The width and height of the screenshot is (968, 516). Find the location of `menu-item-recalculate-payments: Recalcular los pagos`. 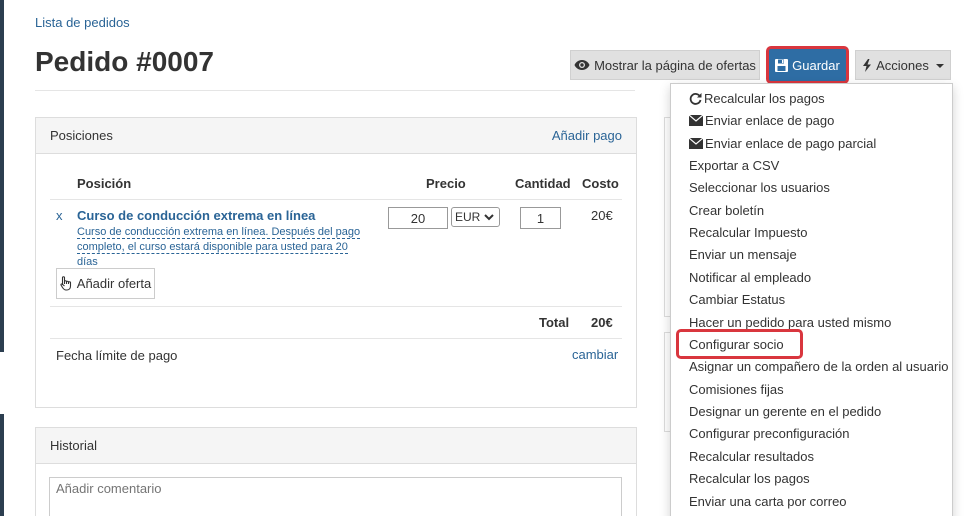

menu-item-recalculate-payments: Recalcular los pagos is located at coordinates (757, 98).